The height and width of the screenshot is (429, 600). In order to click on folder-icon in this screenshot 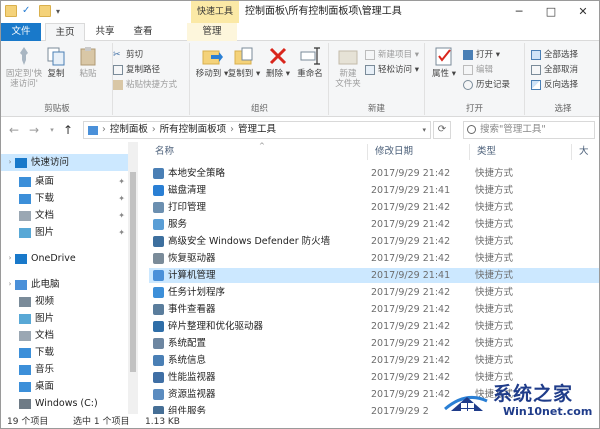, I will do `click(11, 11)`.